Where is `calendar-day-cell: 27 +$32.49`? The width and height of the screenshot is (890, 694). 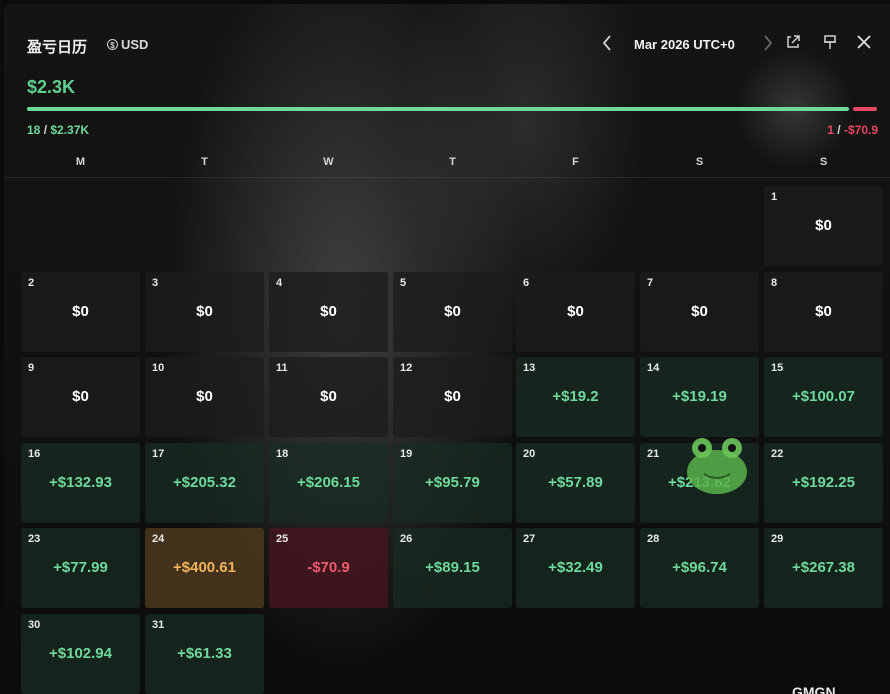
calendar-day-cell: 27 +$32.49 is located at coordinates (575, 568).